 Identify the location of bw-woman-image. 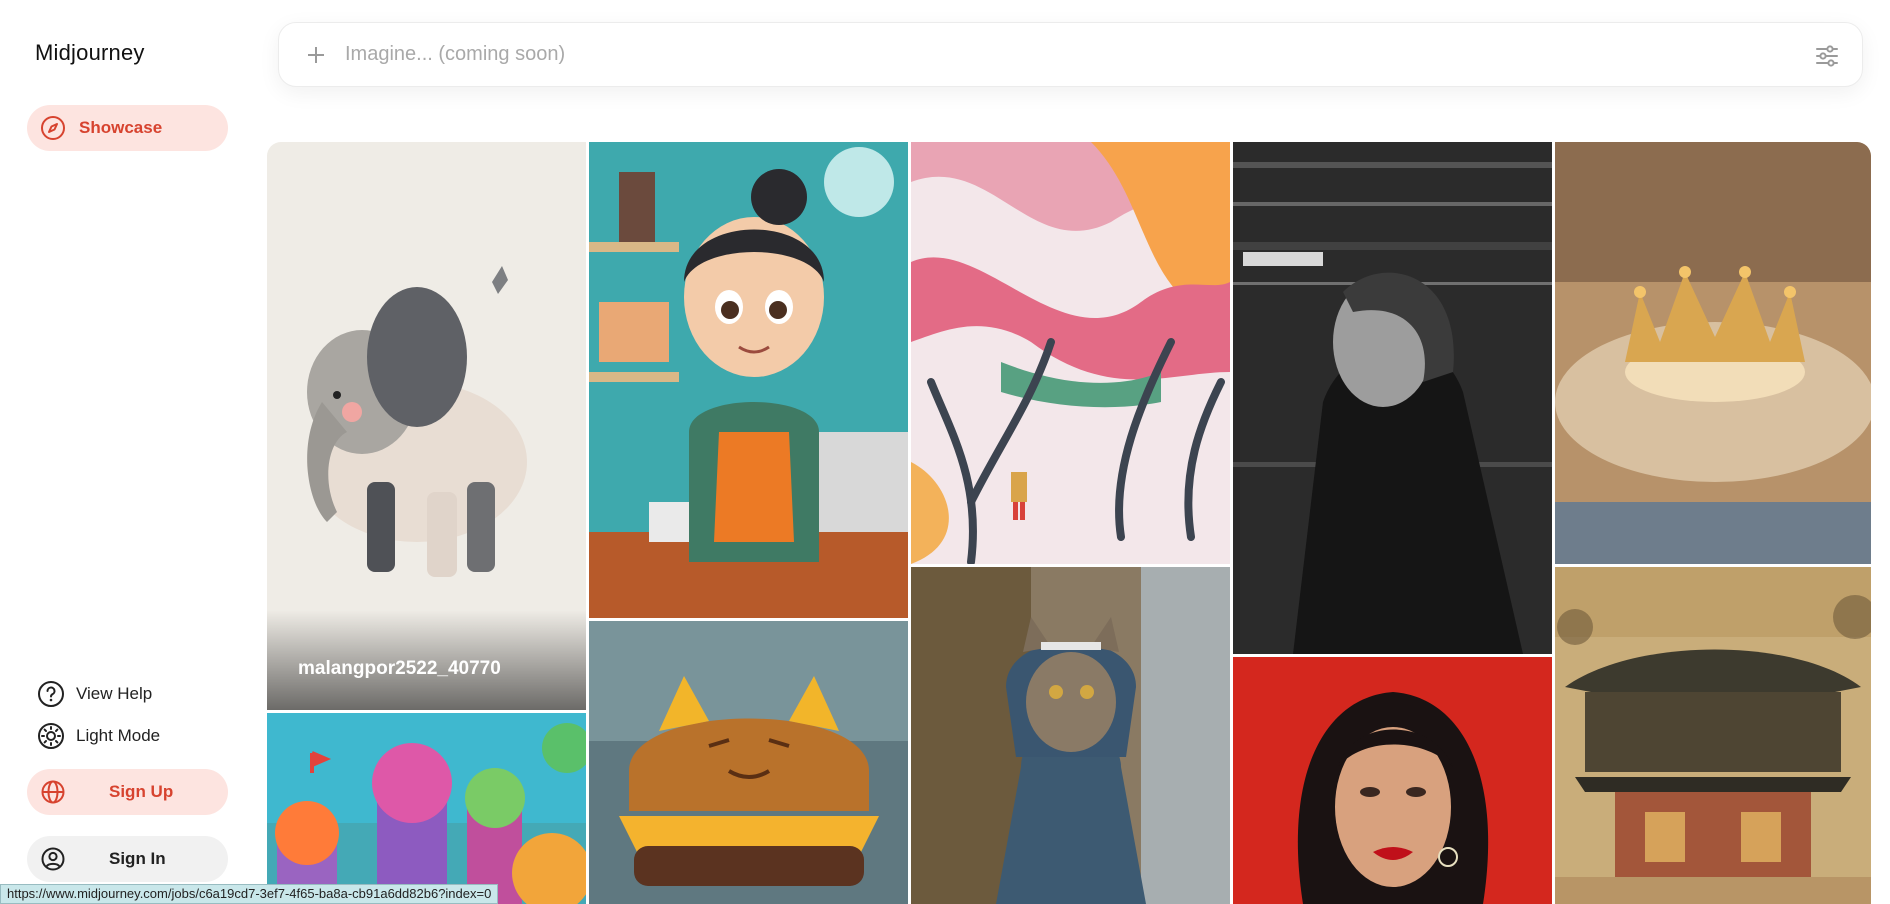
(1392, 398).